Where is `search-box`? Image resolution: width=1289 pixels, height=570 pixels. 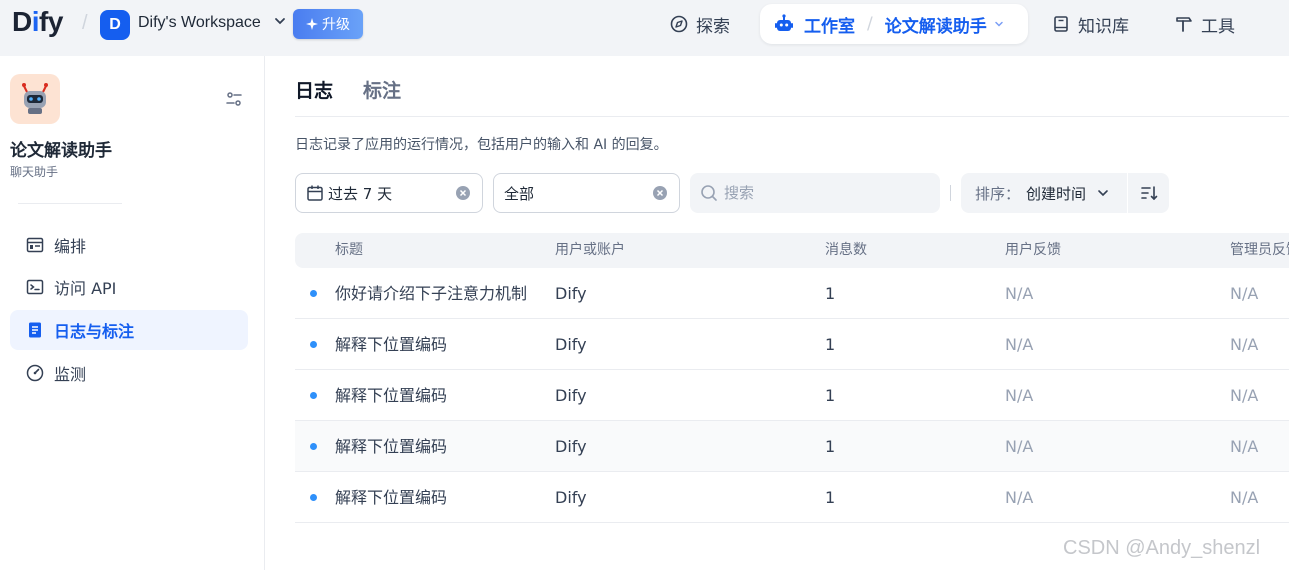
search-box is located at coordinates (815, 193).